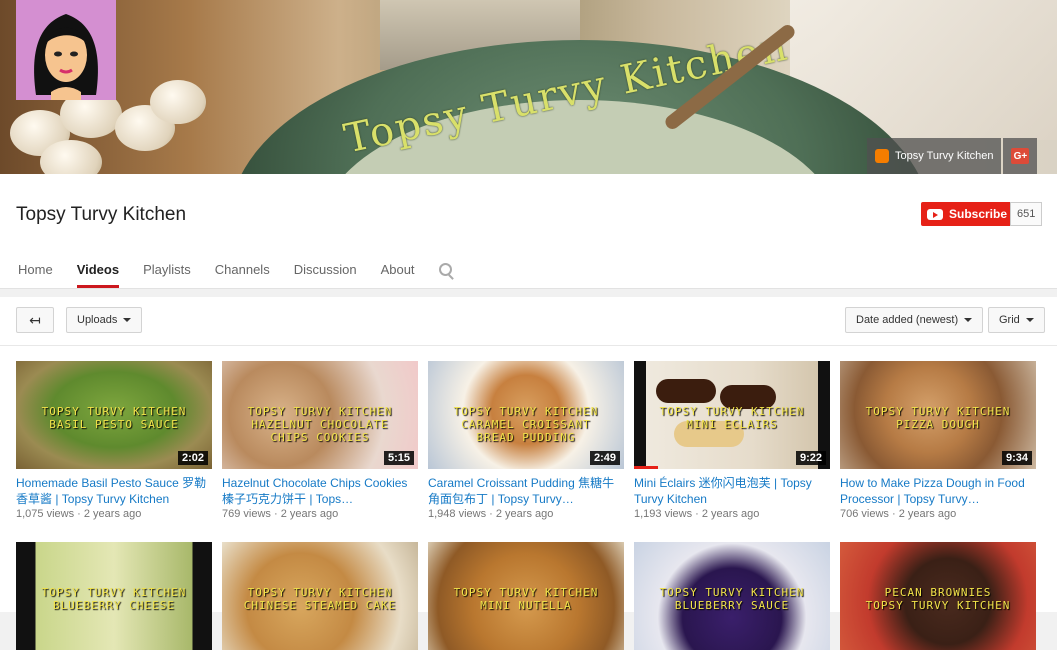  What do you see at coordinates (320, 424) in the screenshot?
I see `thumbnail-overlay-text: HAZELNUT CHOCOLATE` at bounding box center [320, 424].